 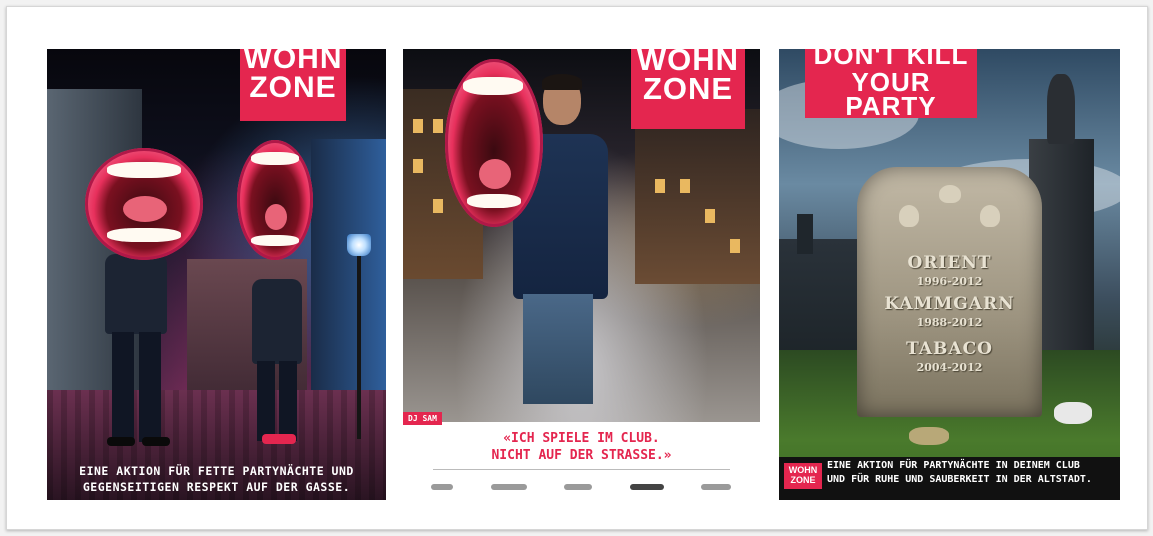 I want to click on caption-line-1: EINE AKTION FÜR FETTE PARTYNÄCHTE UND, so click(x=216, y=471).